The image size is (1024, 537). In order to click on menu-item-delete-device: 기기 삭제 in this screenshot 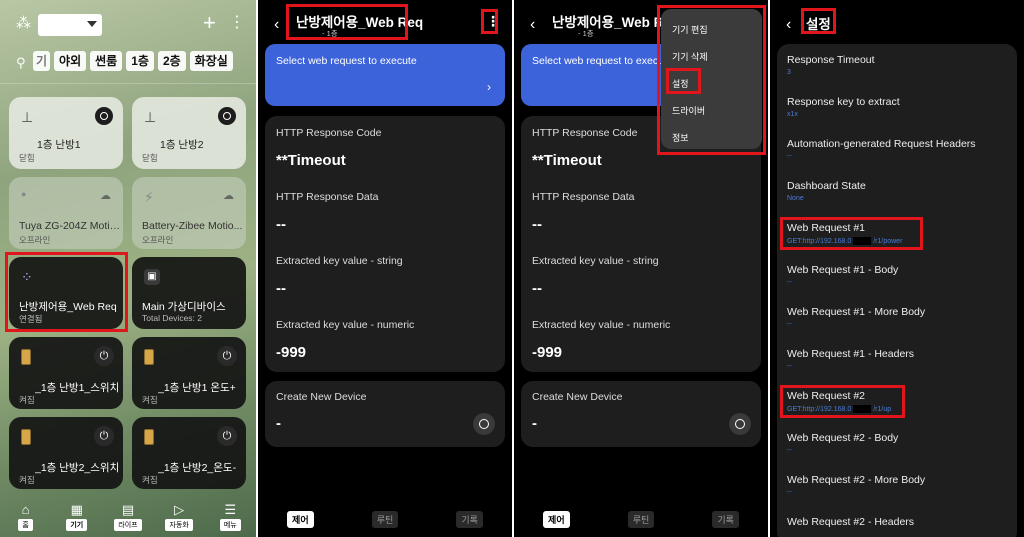, I will do `click(690, 56)`.